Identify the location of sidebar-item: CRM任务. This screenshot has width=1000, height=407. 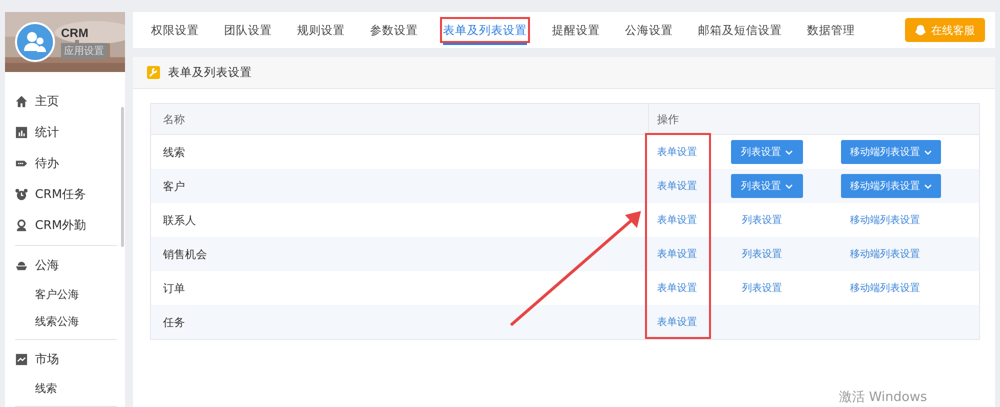
(66, 194).